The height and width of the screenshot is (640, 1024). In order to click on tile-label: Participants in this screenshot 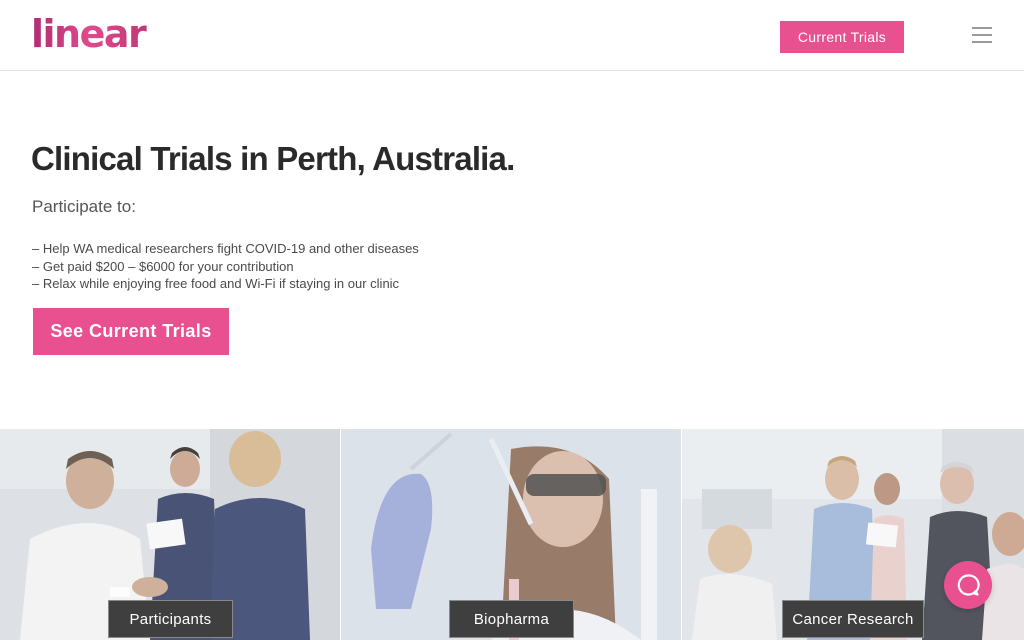, I will do `click(170, 619)`.